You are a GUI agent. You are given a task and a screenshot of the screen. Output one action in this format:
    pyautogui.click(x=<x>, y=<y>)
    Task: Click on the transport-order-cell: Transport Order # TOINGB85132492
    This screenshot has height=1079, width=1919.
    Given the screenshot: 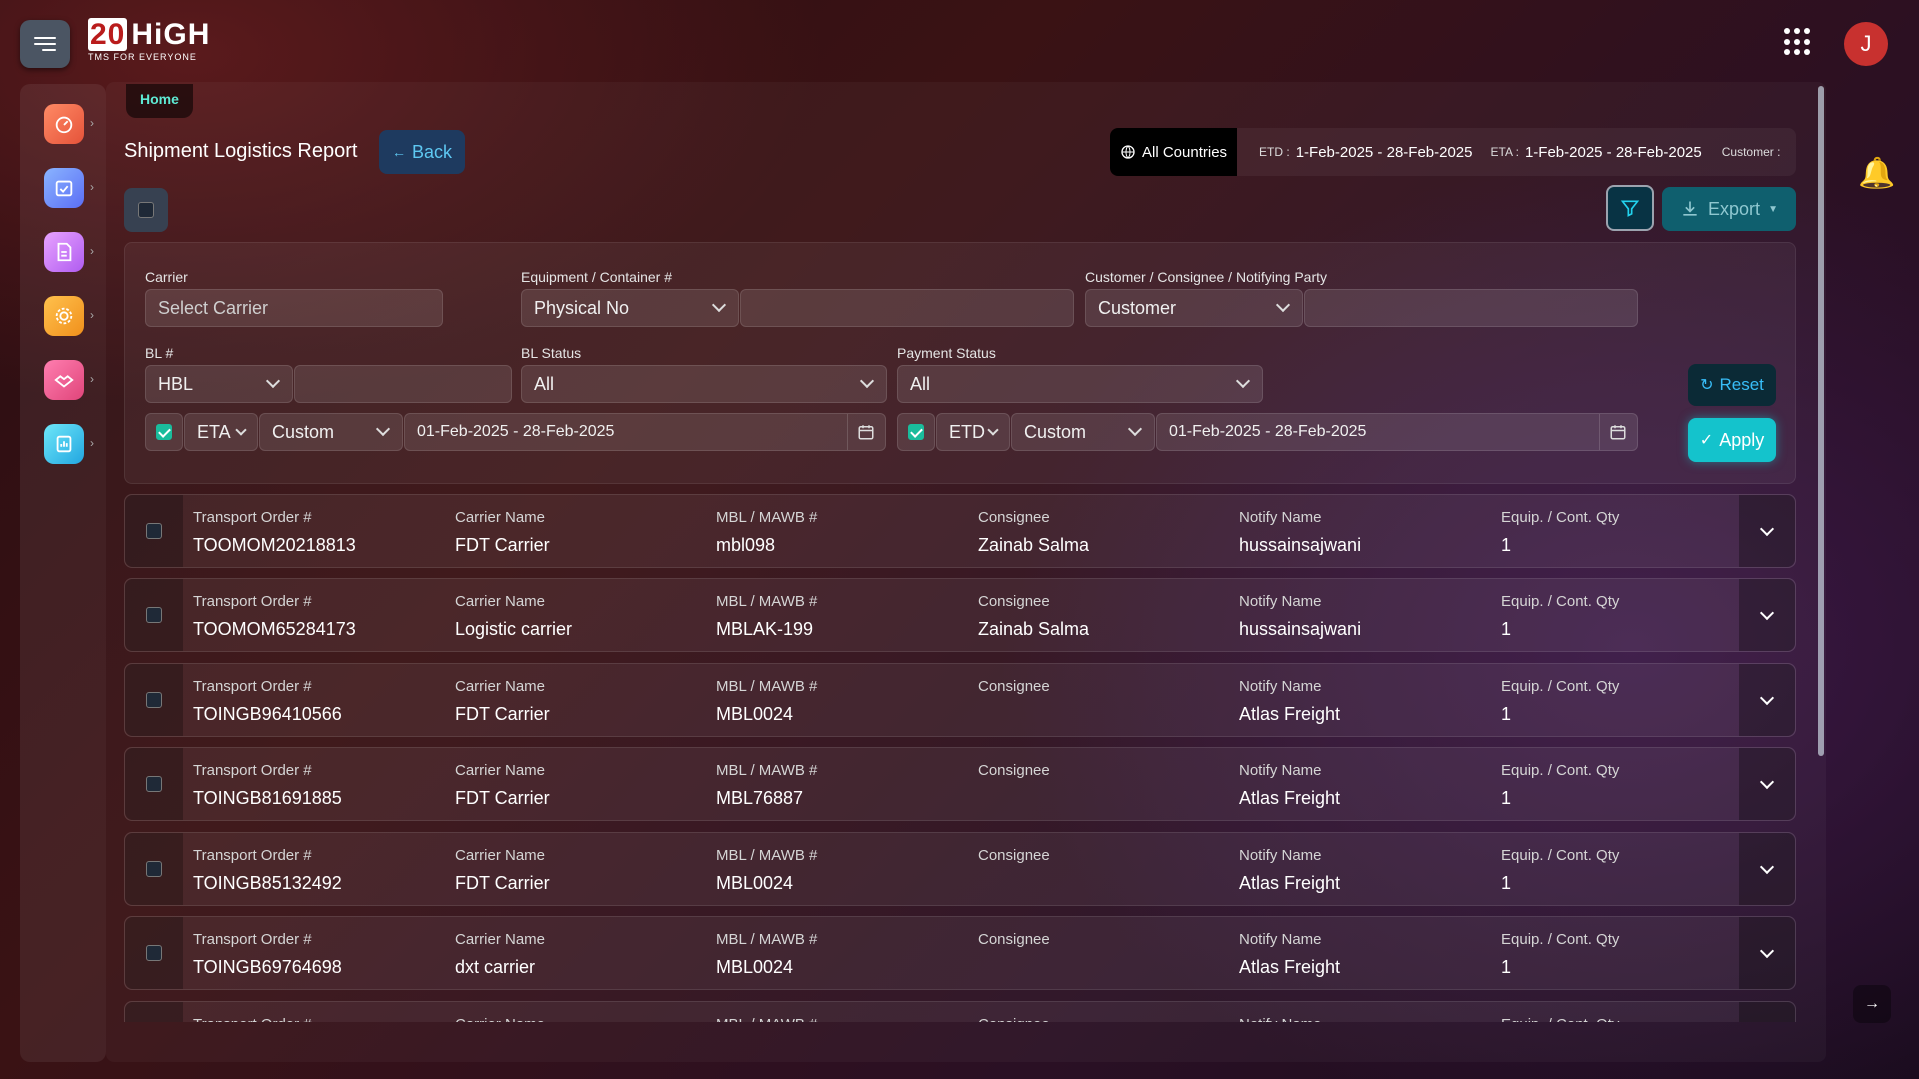 What is the action you would take?
    pyautogui.click(x=267, y=870)
    